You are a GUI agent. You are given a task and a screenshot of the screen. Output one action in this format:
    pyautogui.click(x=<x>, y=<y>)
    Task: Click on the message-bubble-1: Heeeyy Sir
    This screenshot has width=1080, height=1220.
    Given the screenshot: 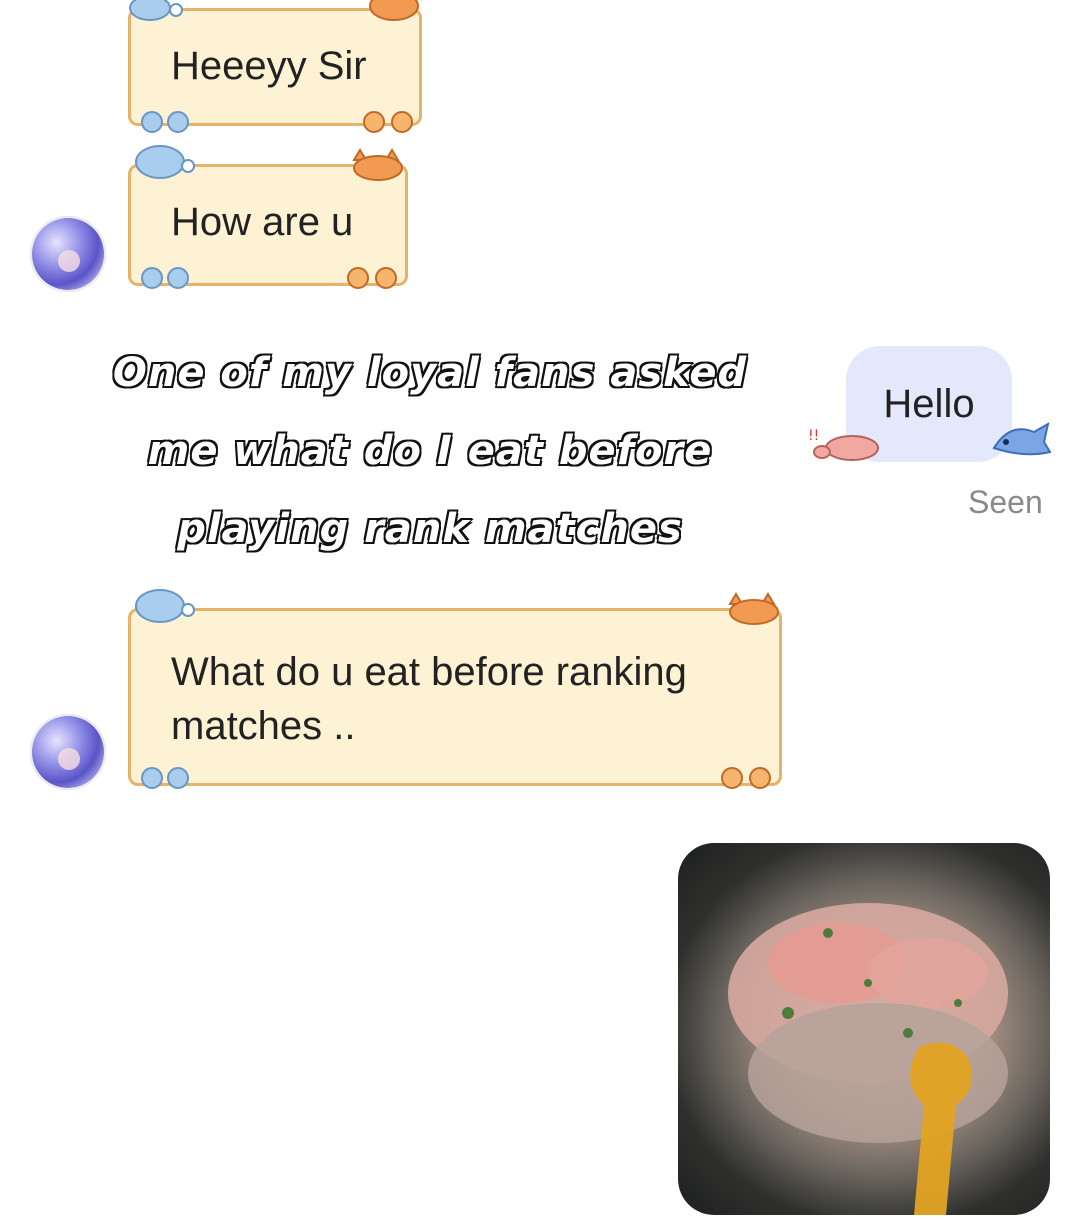 What is the action you would take?
    pyautogui.click(x=275, y=67)
    